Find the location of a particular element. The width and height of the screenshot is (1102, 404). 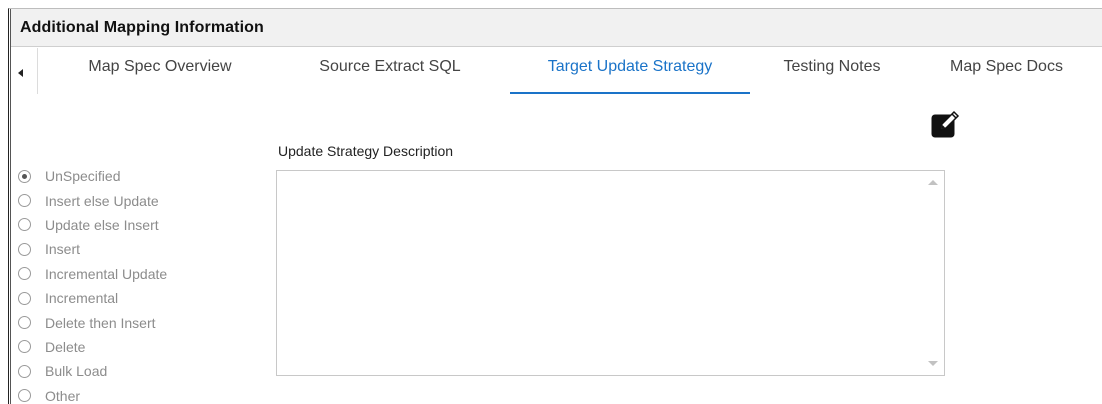

panel-header: Additional Mapping Information is located at coordinates (556, 28).